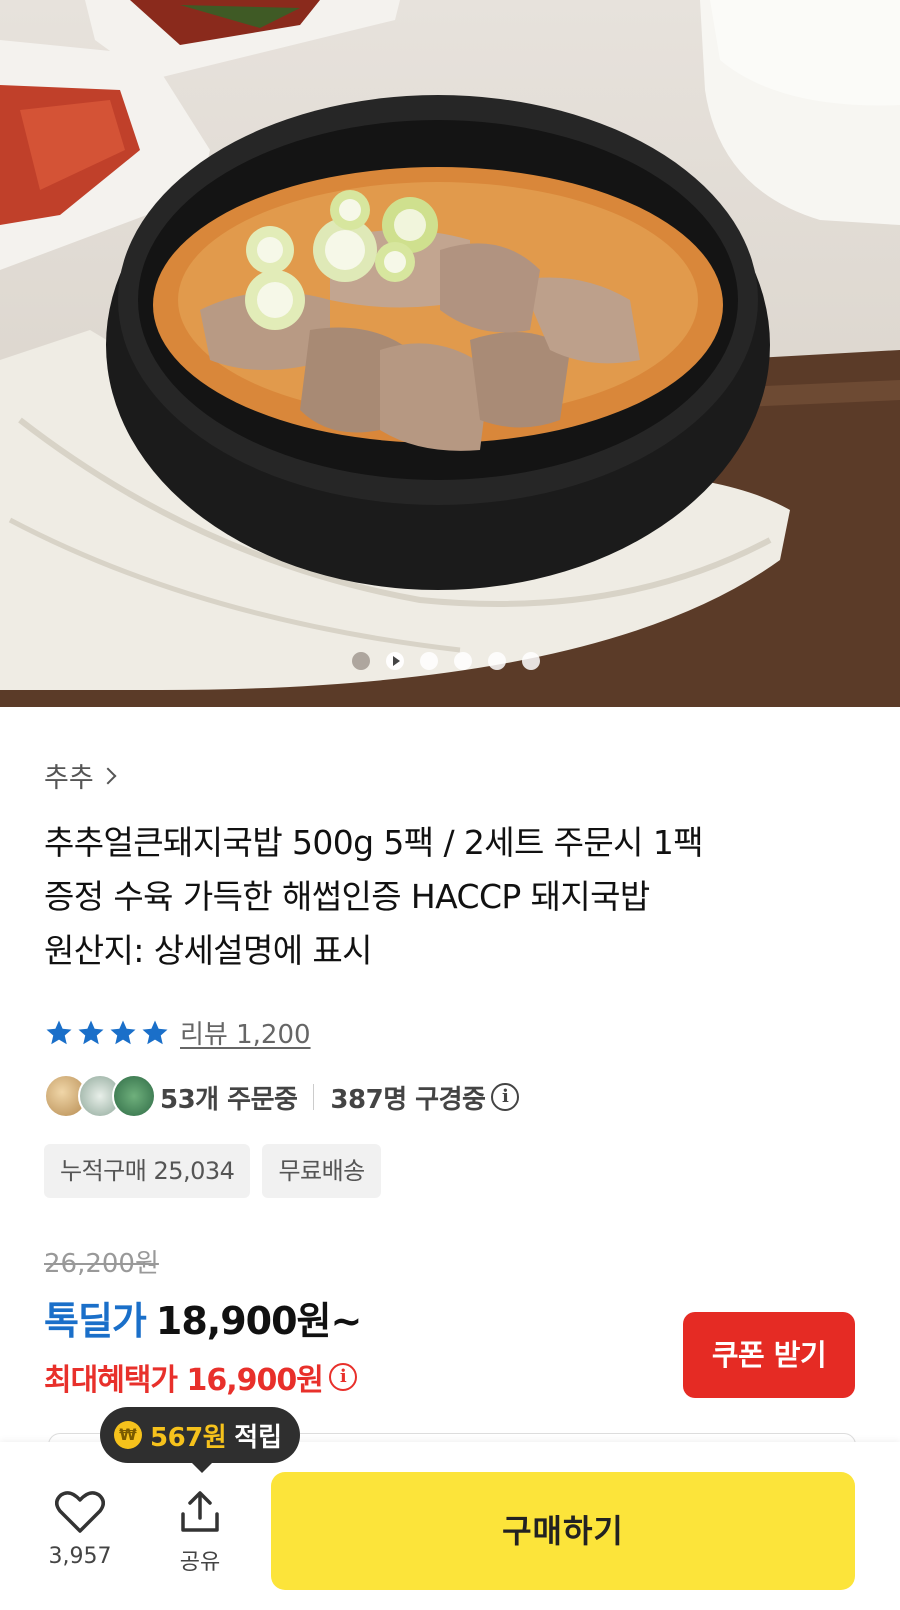 Image resolution: width=900 pixels, height=1610 pixels. What do you see at coordinates (95, 1321) in the screenshot?
I see `deal-label: 톡딜가` at bounding box center [95, 1321].